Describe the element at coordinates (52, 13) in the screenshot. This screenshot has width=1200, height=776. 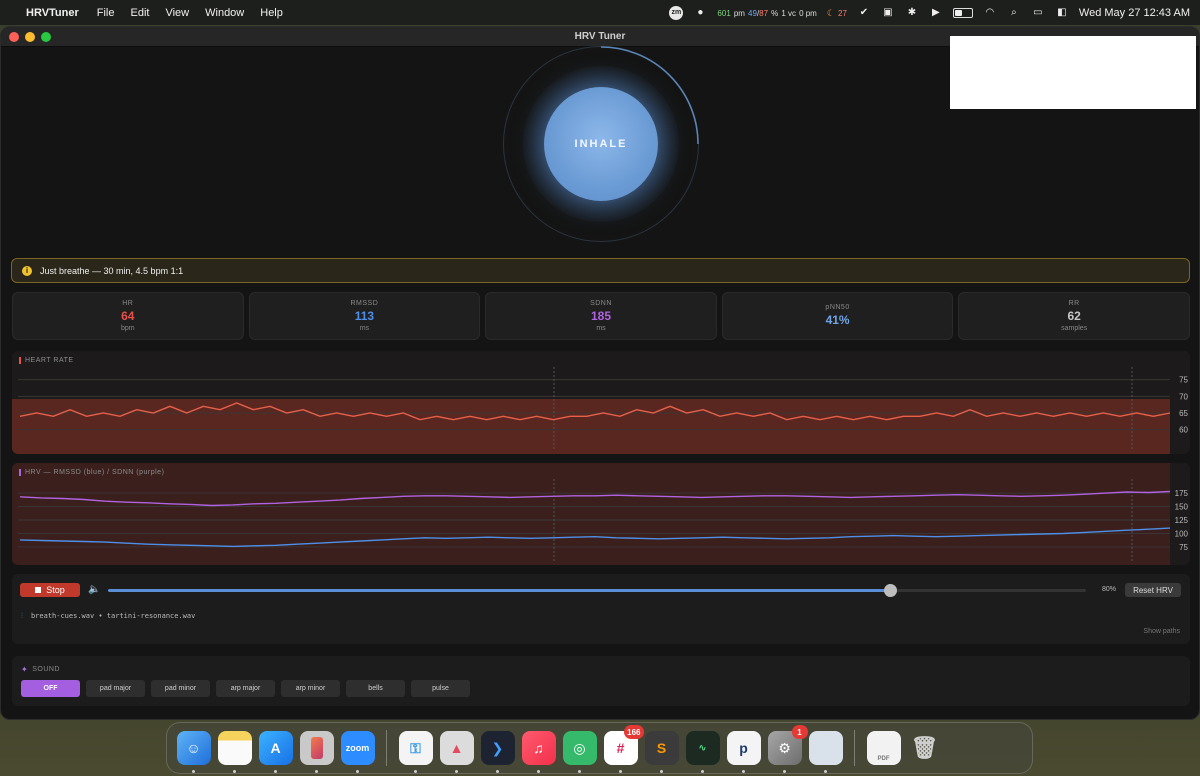
I see `menu-app-name: HRVTuner` at that location.